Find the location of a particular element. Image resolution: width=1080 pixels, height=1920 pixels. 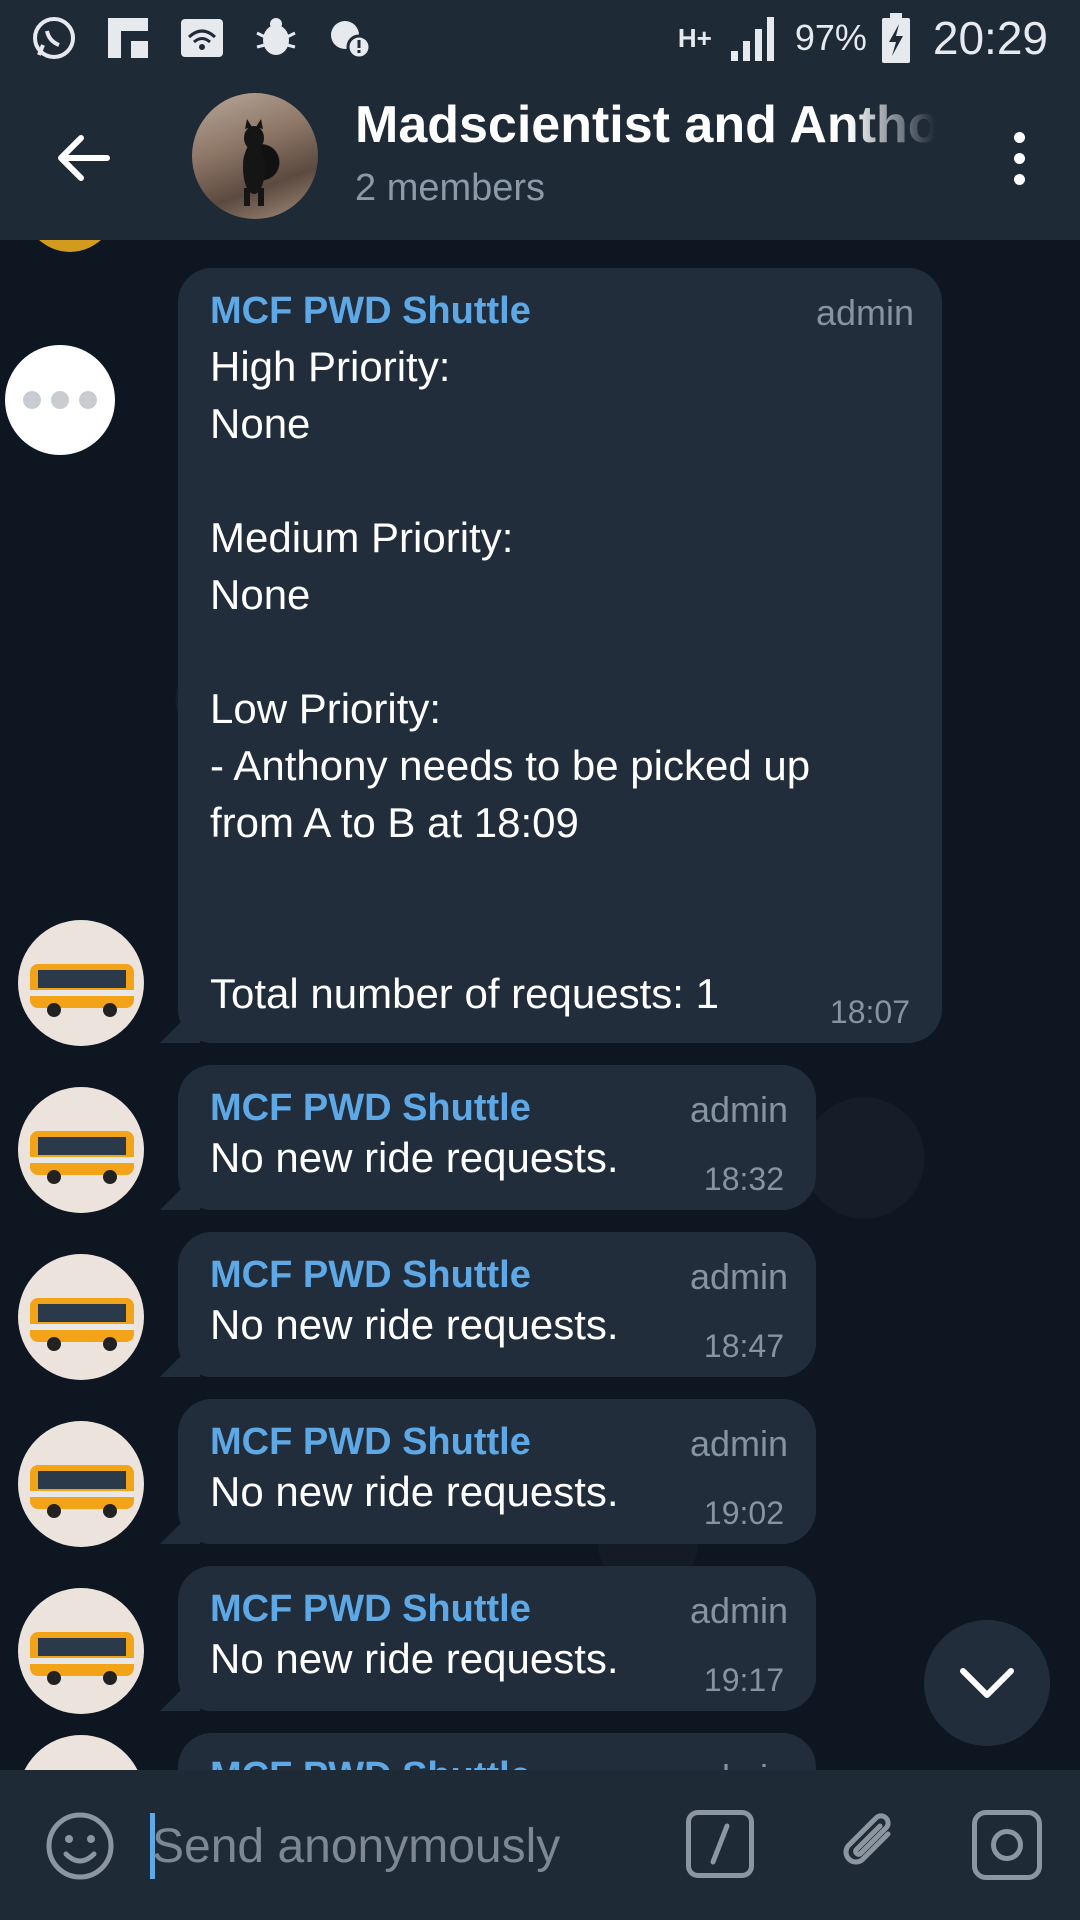

emoji-button is located at coordinates (80, 1846).